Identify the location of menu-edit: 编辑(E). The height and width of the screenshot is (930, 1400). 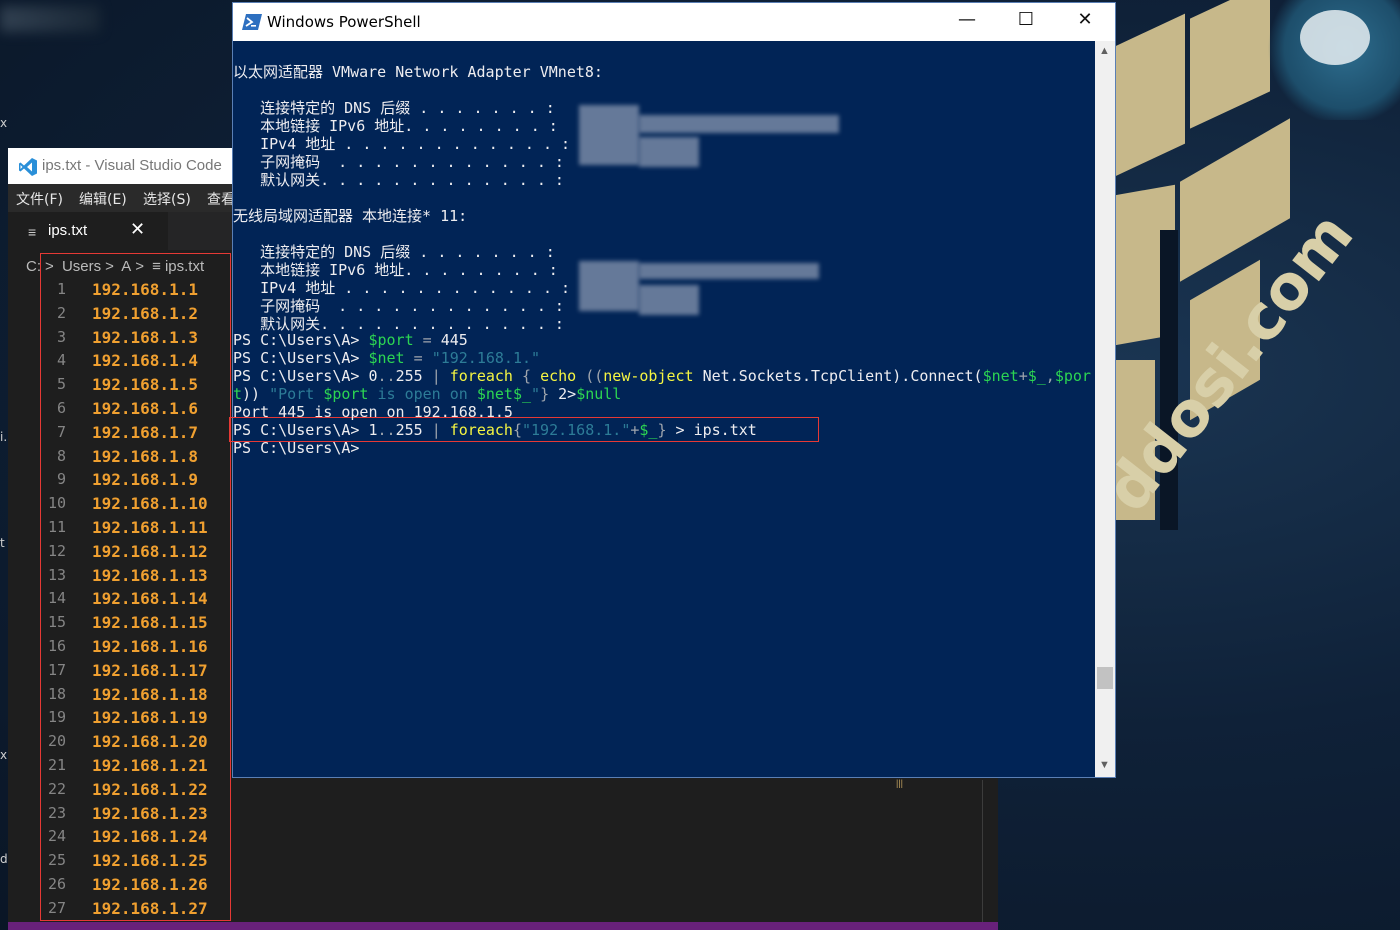
(103, 199).